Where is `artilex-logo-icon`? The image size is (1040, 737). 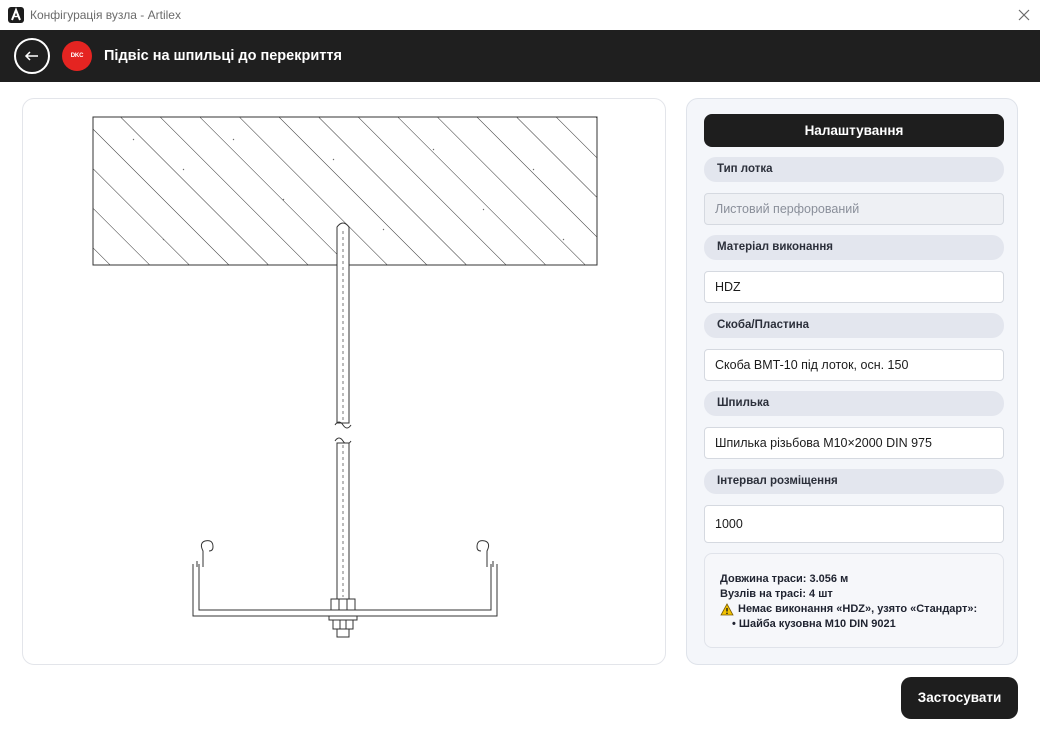
artilex-logo-icon is located at coordinates (16, 15).